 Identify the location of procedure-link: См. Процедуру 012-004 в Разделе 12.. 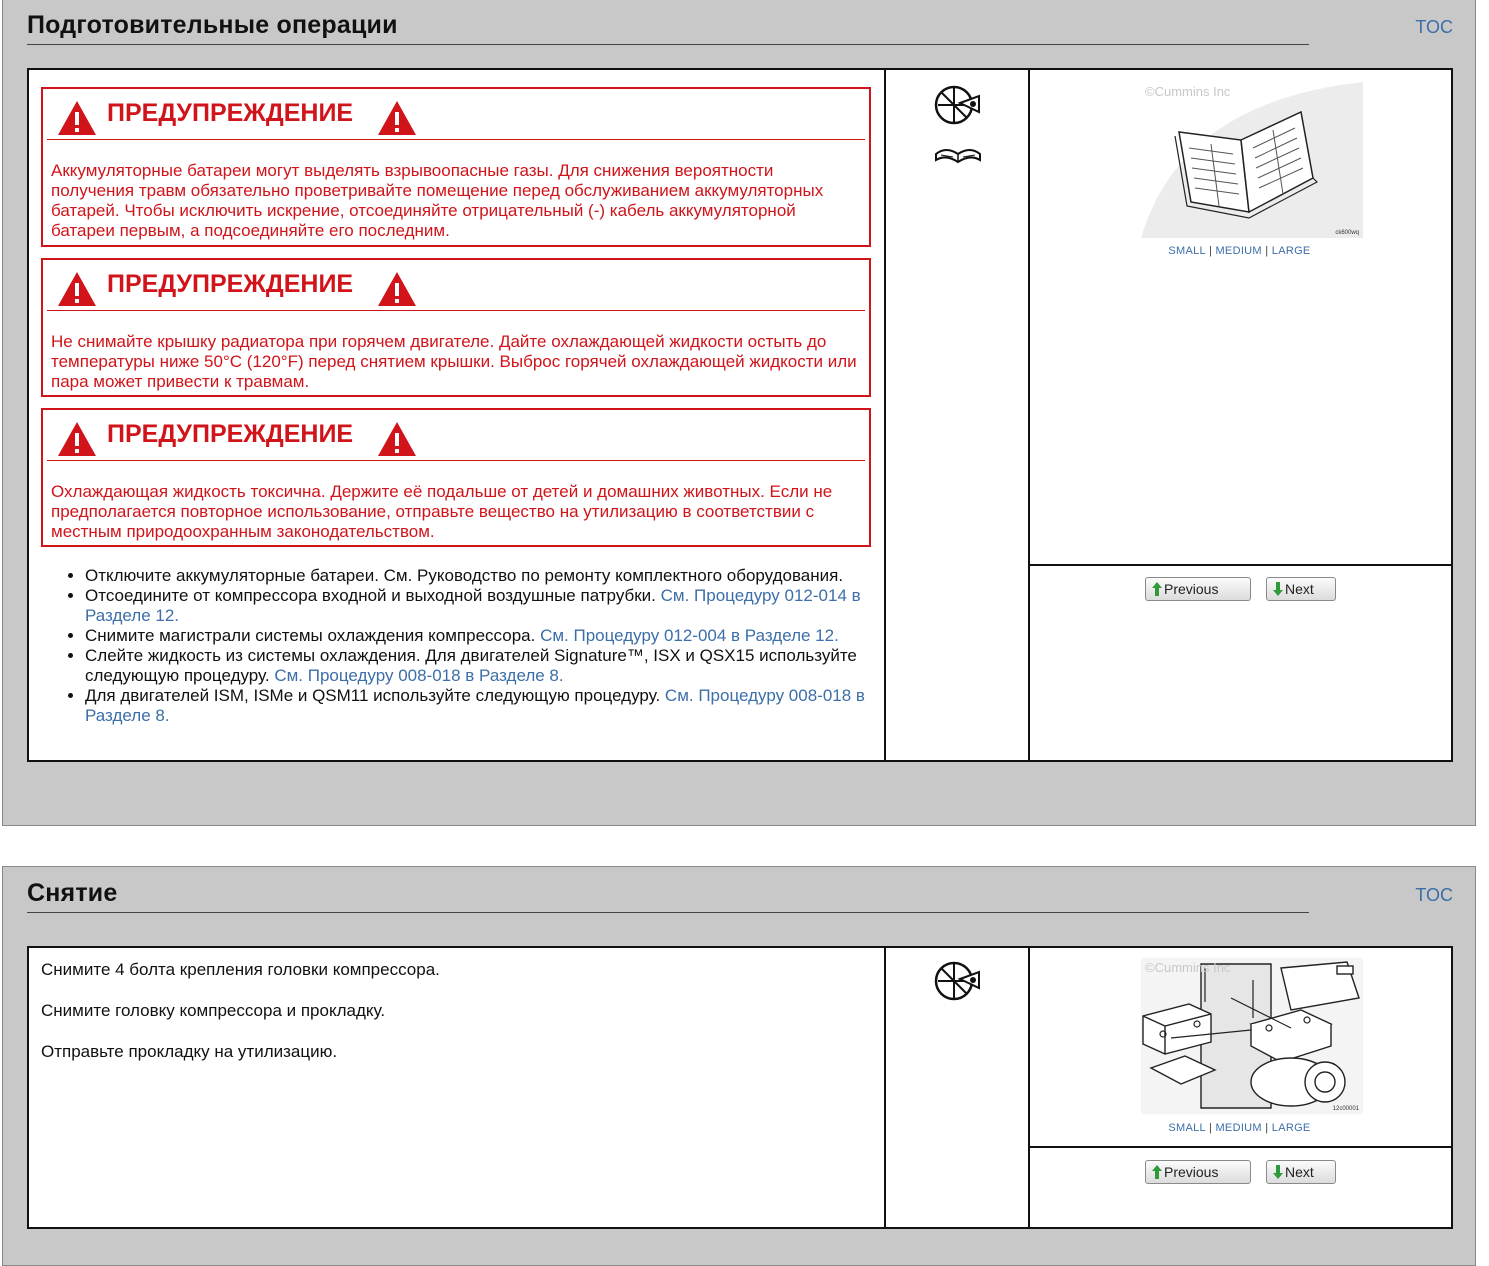
(689, 635).